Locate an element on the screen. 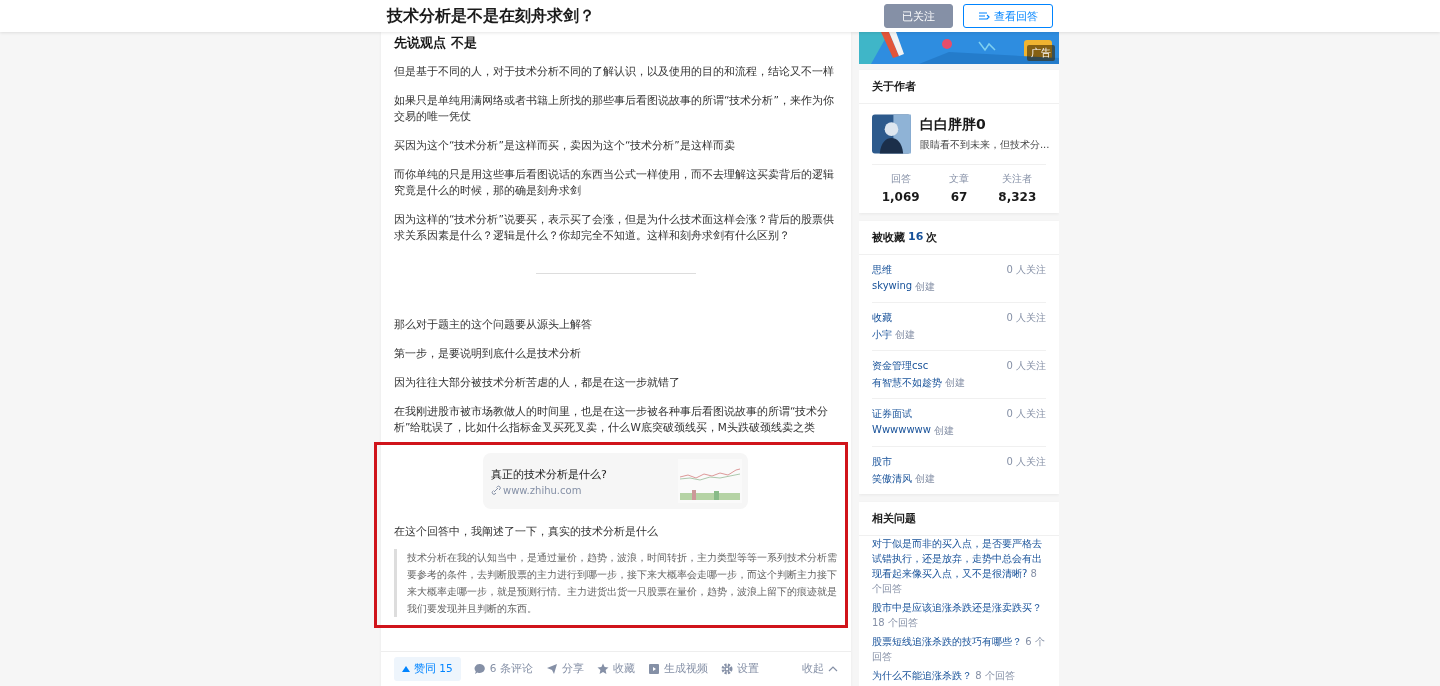 The width and height of the screenshot is (1440, 686). paragraph: 那么对于题主的这个问题要从源头上解答 is located at coordinates (493, 324).